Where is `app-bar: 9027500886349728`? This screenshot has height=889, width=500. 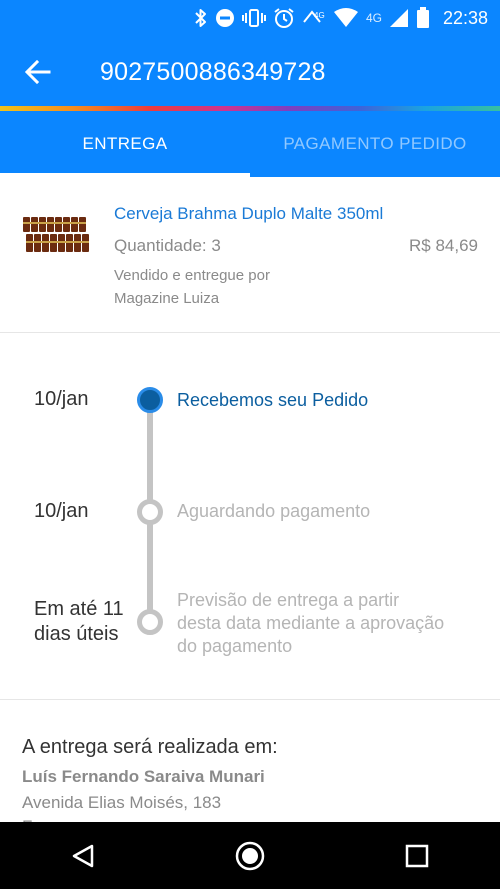
app-bar: 9027500886349728 is located at coordinates (250, 71).